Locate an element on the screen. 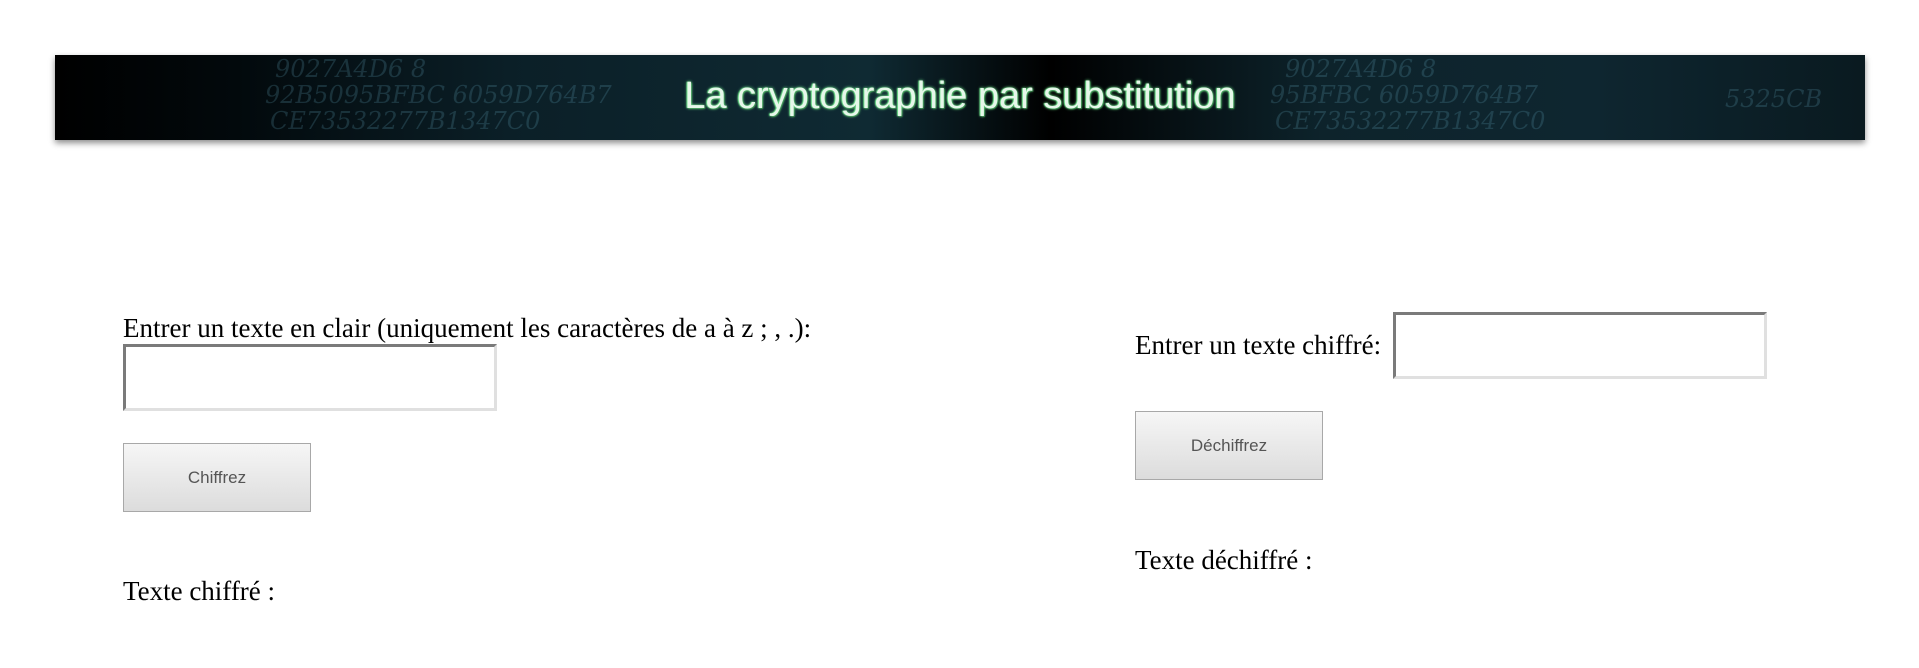 The width and height of the screenshot is (1919, 668). plaintext-input is located at coordinates (310, 377).